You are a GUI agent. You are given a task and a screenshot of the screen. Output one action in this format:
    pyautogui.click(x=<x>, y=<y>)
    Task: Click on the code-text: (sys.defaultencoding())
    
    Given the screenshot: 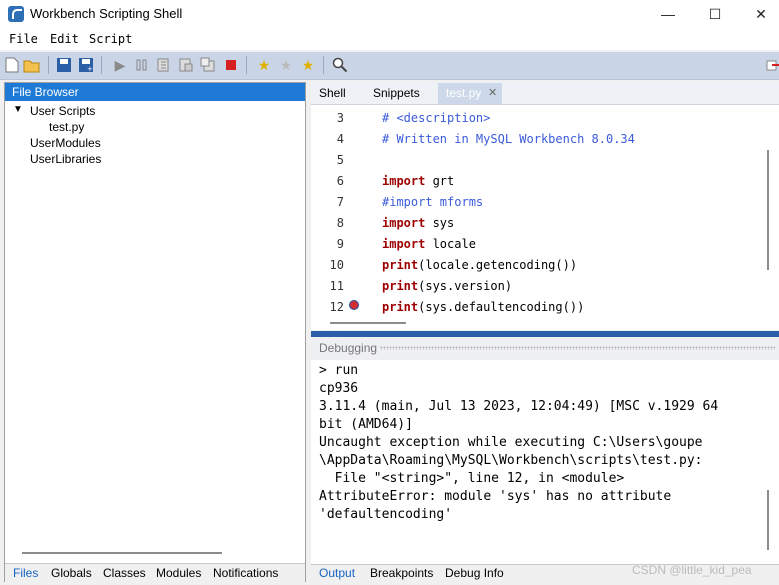 What is the action you would take?
    pyautogui.click(x=501, y=307)
    